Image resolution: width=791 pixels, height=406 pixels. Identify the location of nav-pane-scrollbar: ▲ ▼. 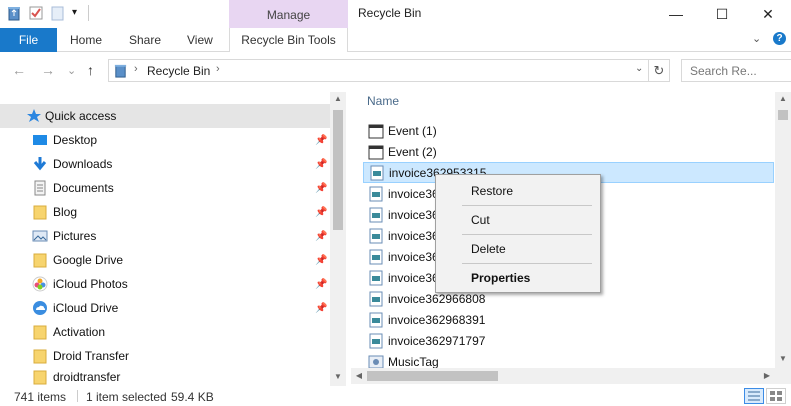
(338, 239).